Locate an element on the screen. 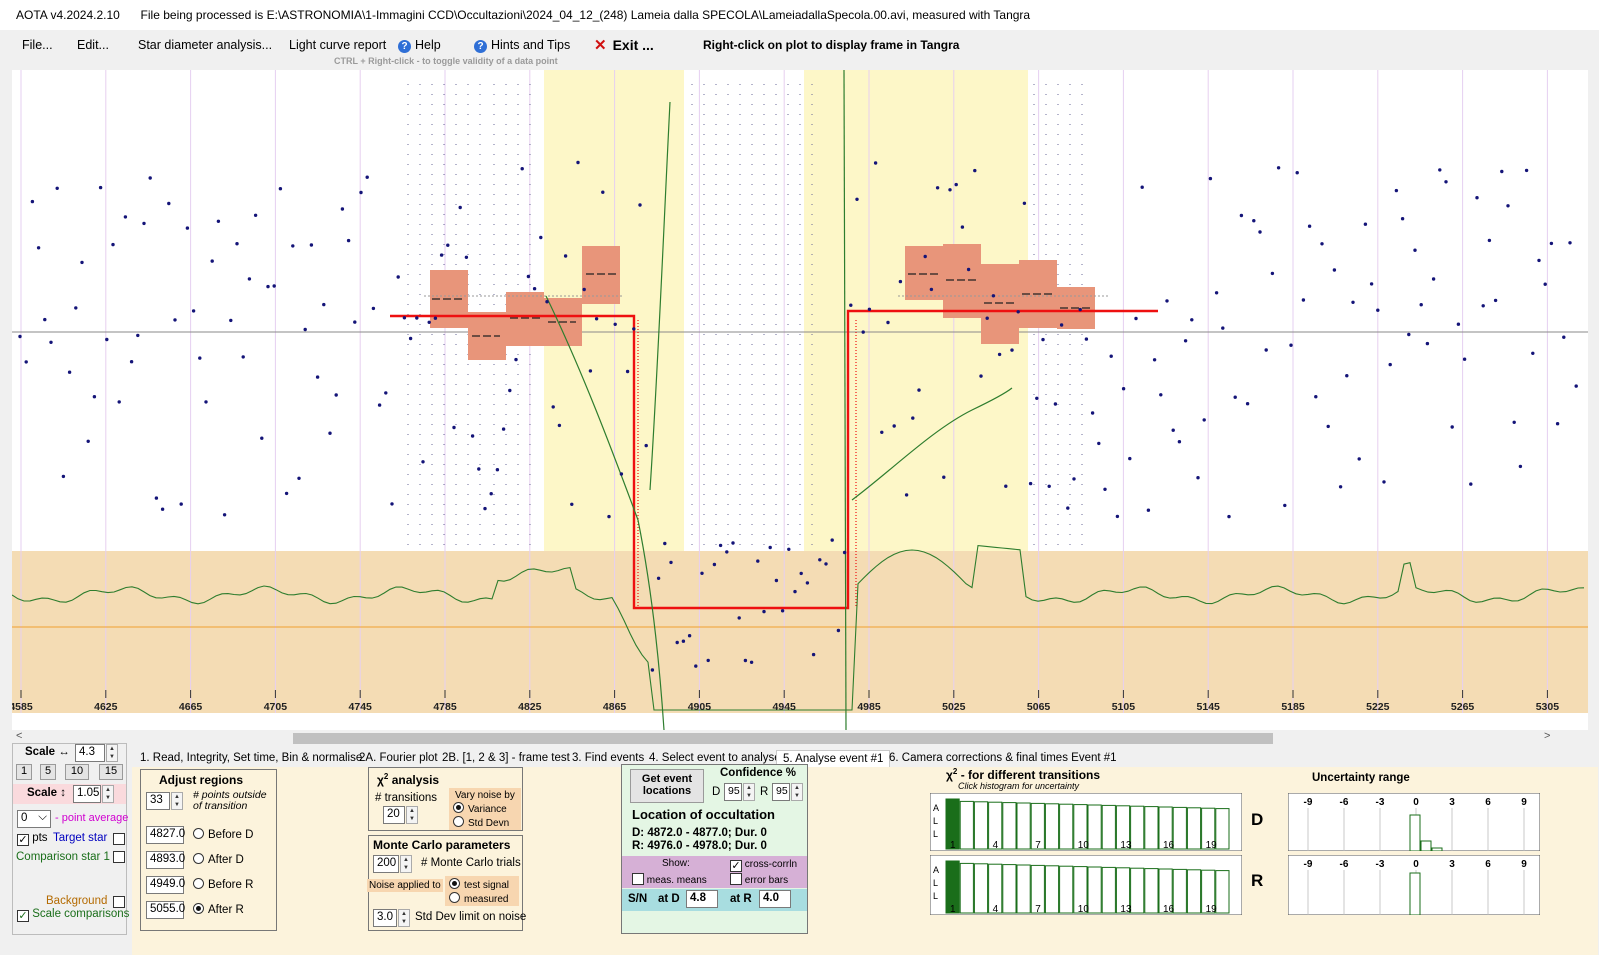 The image size is (1599, 955). points-outside-input: 33 is located at coordinates (158, 801).